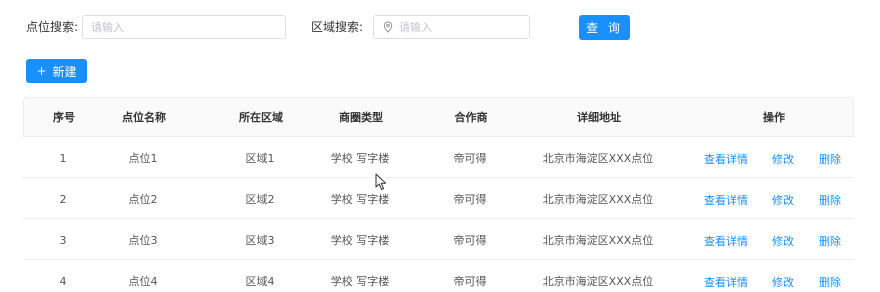 The image size is (880, 292). I want to click on cell-no: 2, so click(63, 199).